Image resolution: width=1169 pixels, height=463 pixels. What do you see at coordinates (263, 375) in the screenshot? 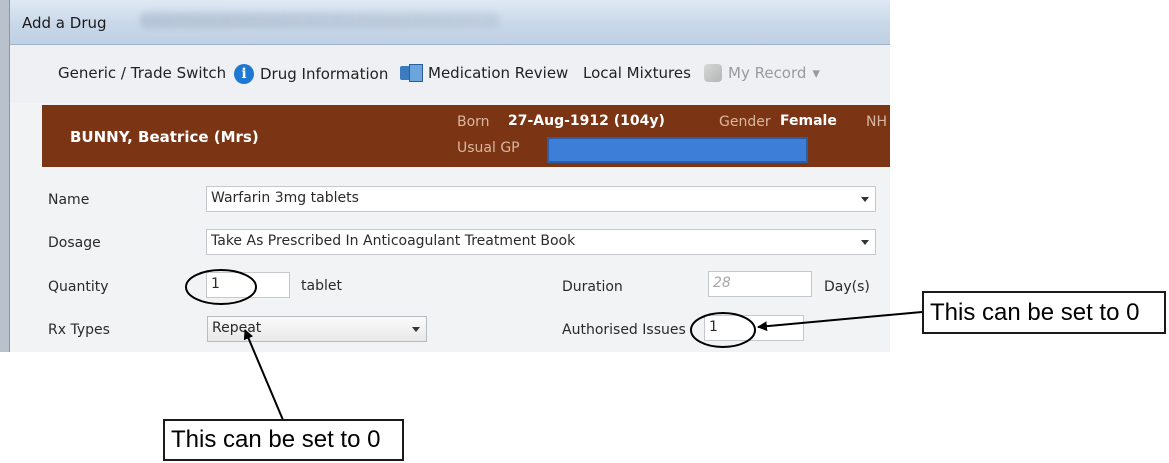
I see `bottom-annotation-arrow` at bounding box center [263, 375].